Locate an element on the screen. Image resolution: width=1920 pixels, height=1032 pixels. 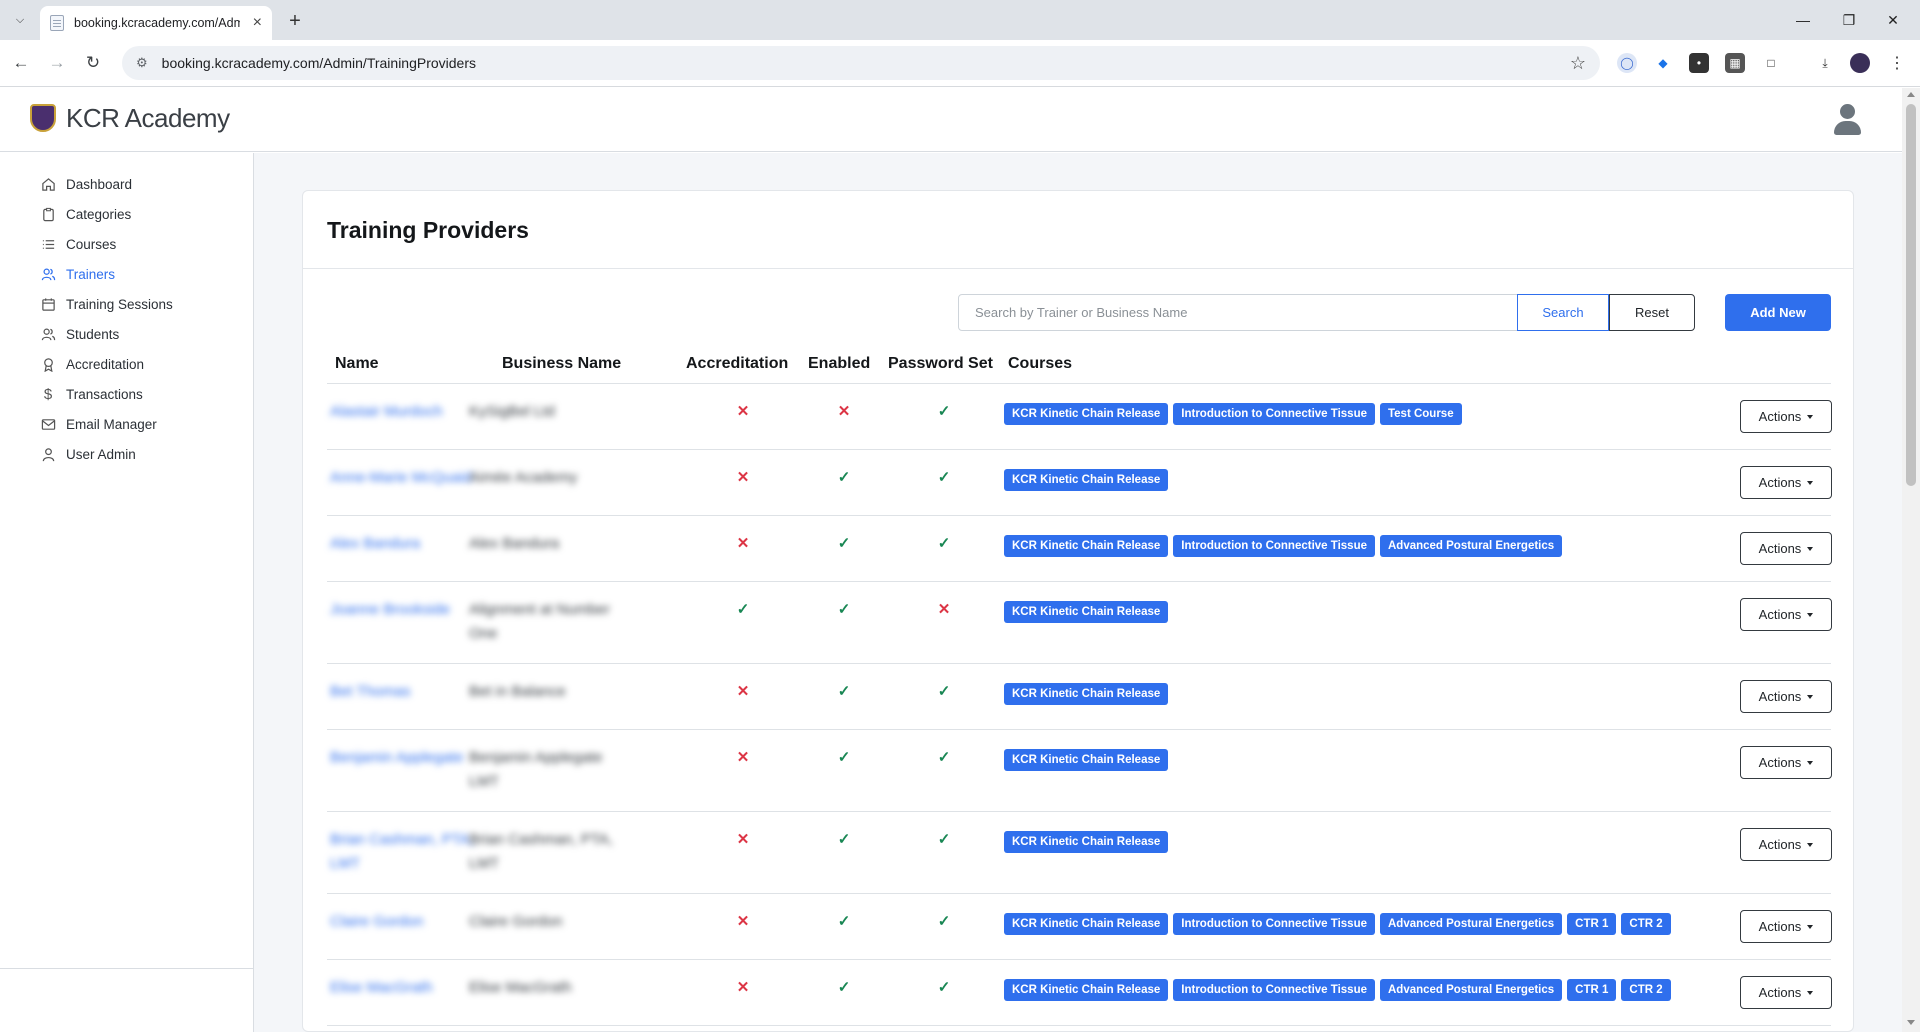
extensions-puzzle-icon: □ is located at coordinates (1771, 63).